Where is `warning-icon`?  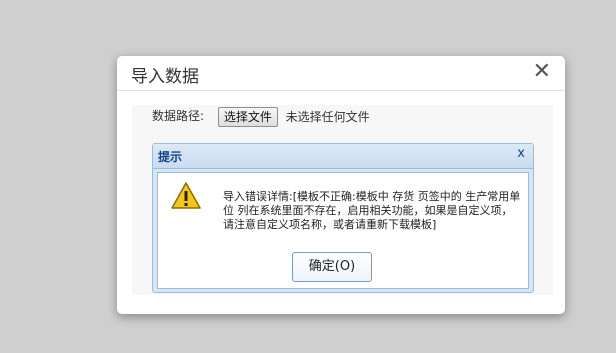 warning-icon is located at coordinates (186, 195).